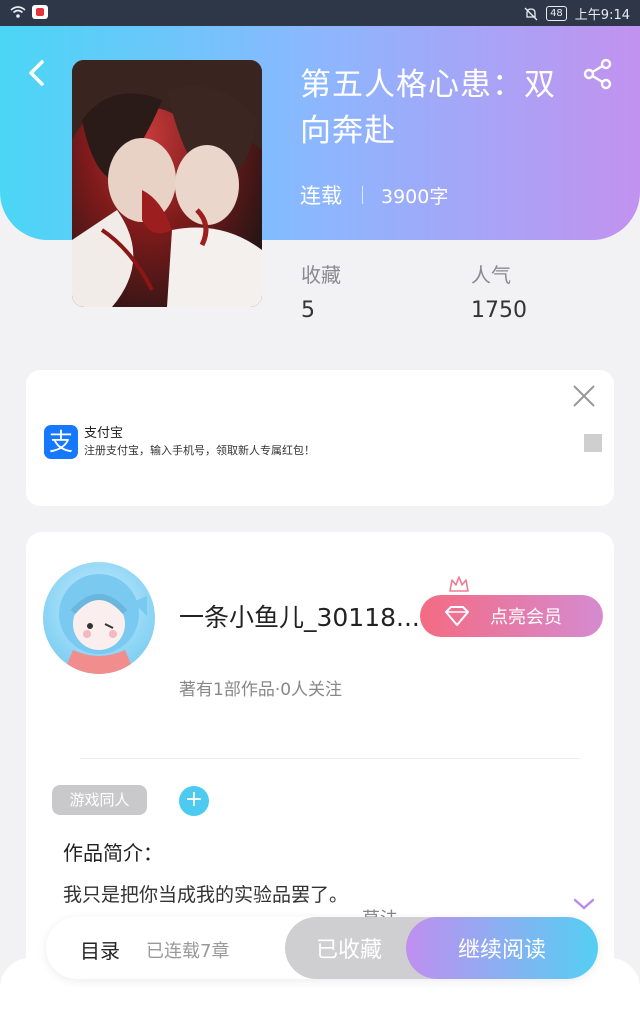 The width and height of the screenshot is (640, 1024). I want to click on status-left, so click(29, 12).